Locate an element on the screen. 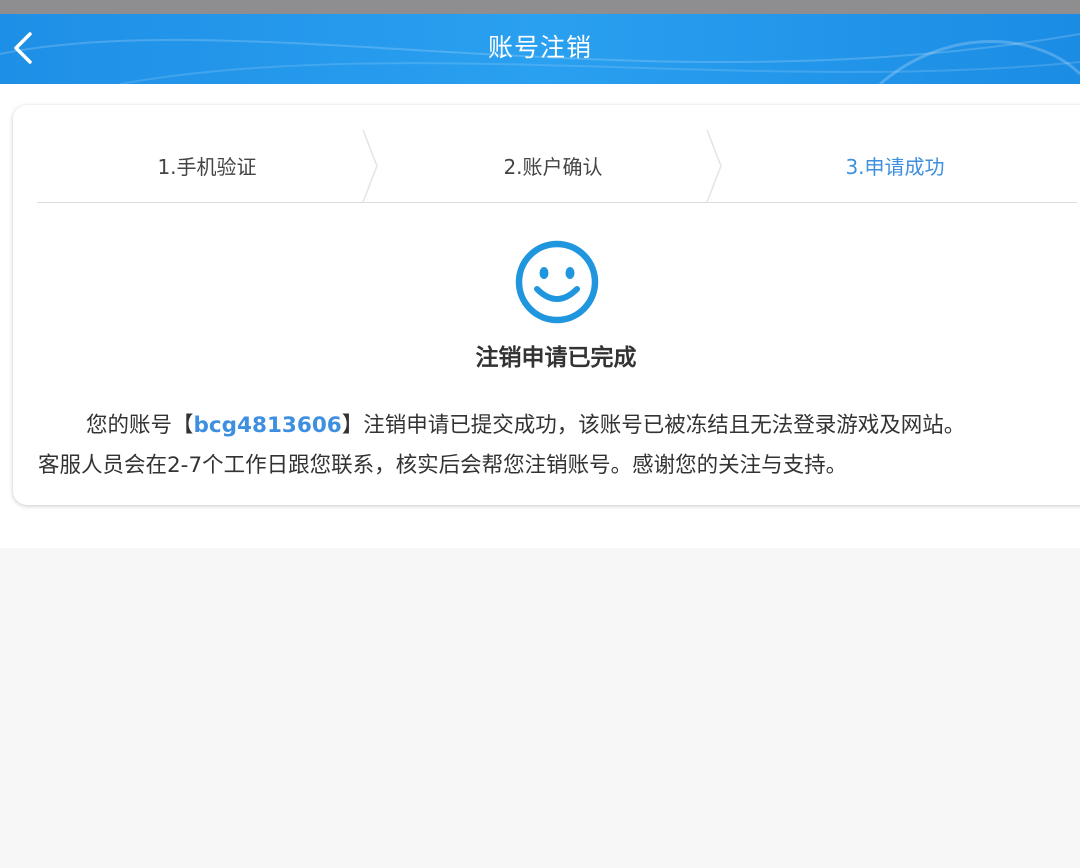  result-title: 注销申请已完成 is located at coordinates (556, 358).